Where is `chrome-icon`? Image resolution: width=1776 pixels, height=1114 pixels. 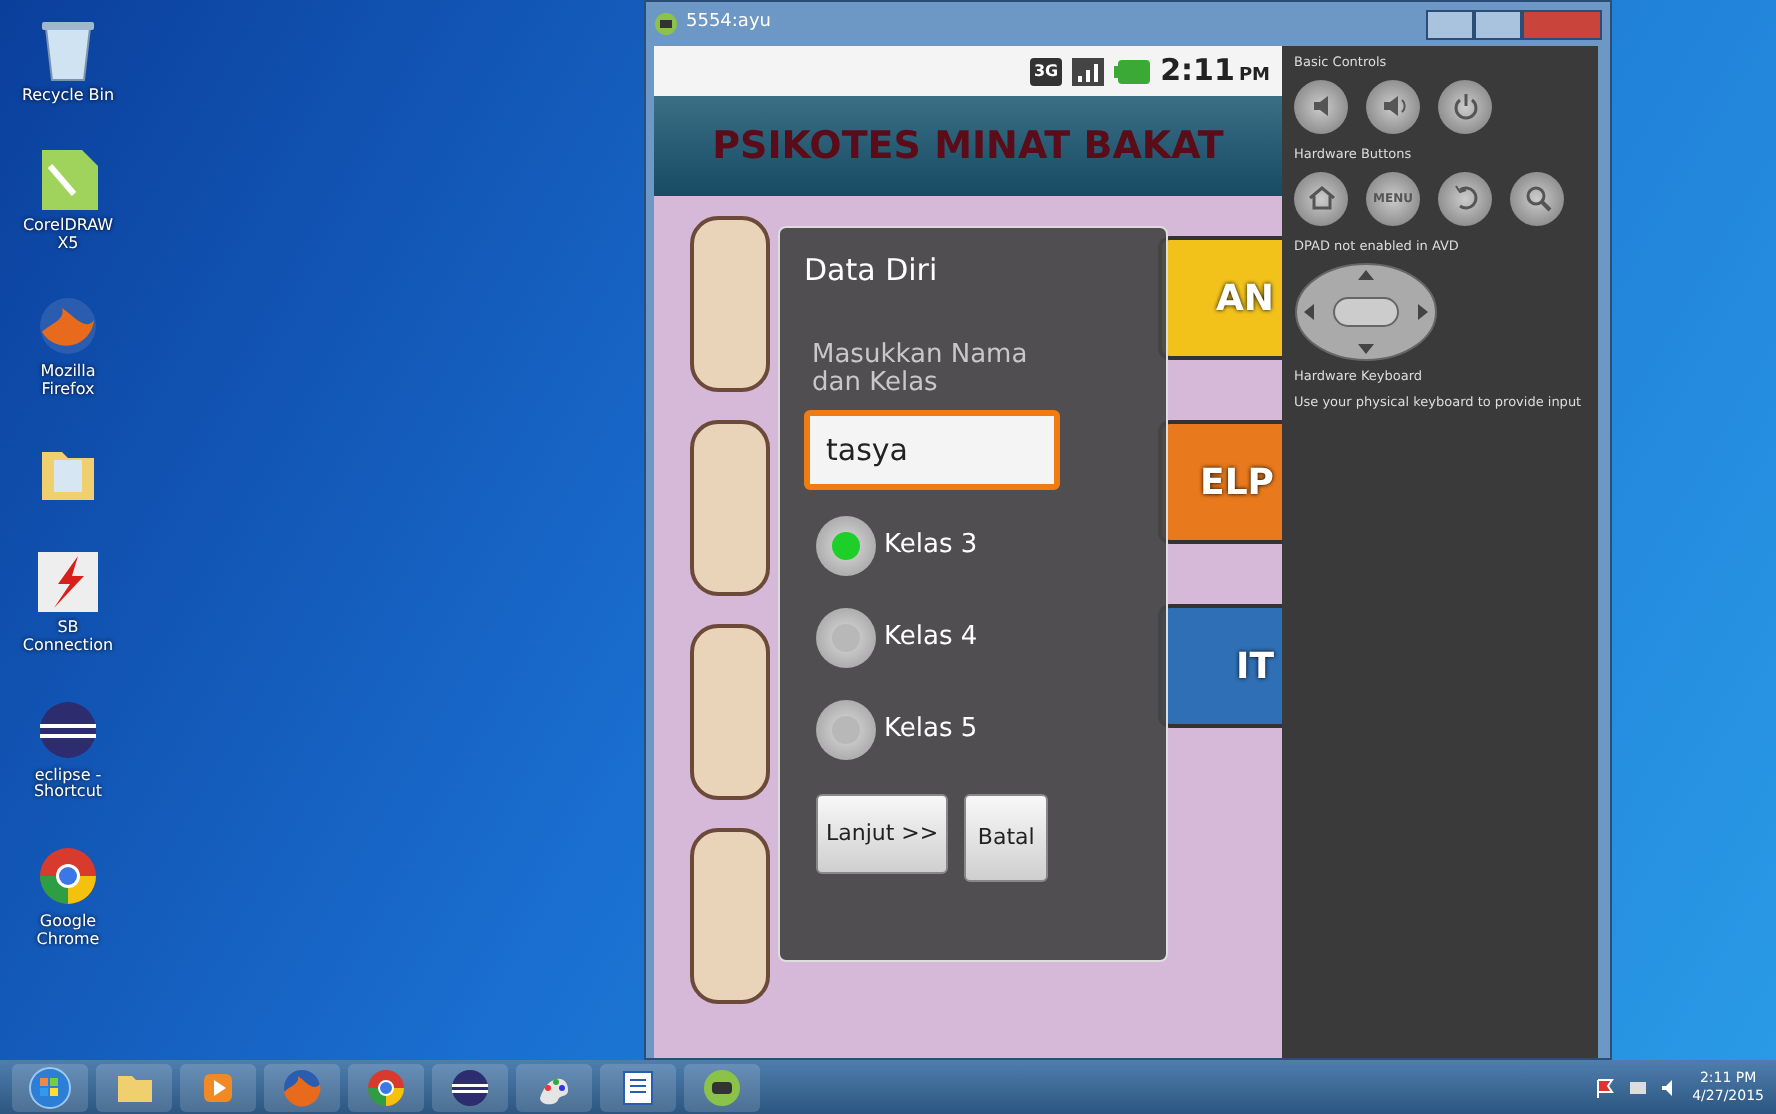 chrome-icon is located at coordinates (386, 1087).